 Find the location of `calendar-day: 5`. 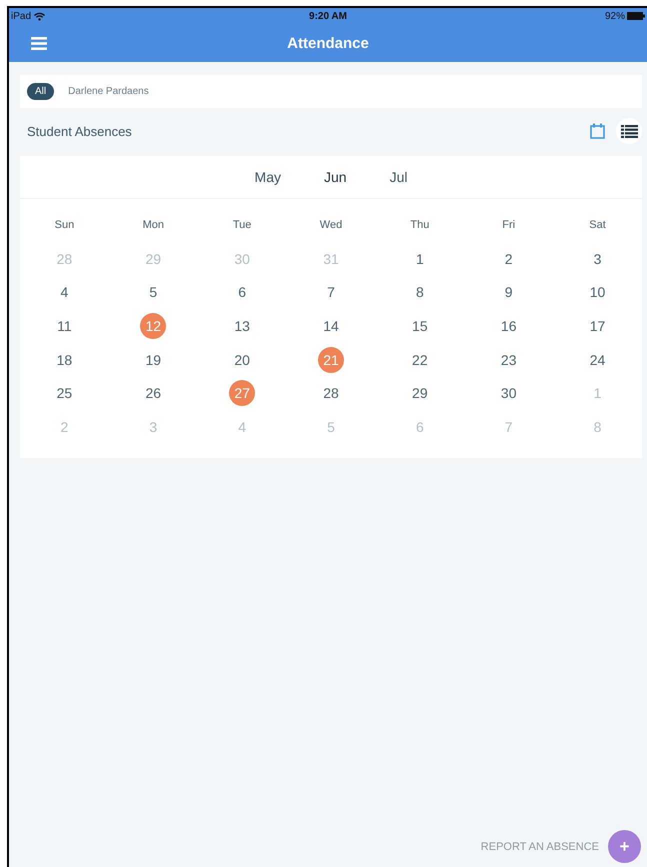

calendar-day: 5 is located at coordinates (153, 292).